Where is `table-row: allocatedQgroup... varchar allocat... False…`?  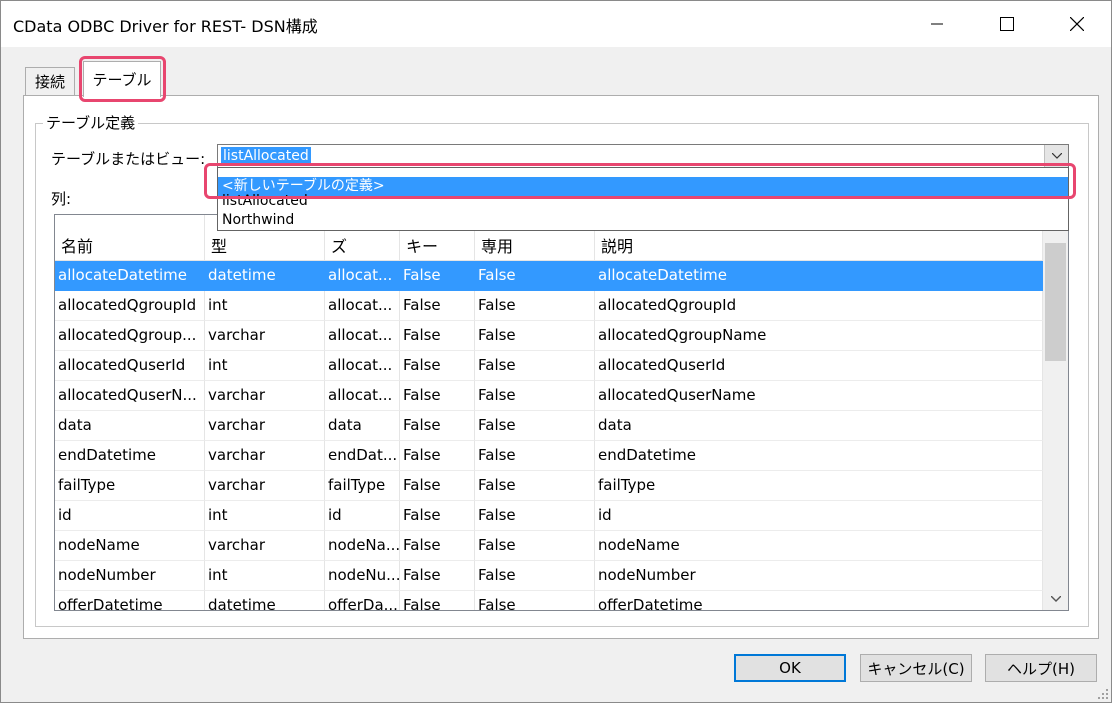
table-row: allocatedQgroup... varchar allocat... False… is located at coordinates (549, 336).